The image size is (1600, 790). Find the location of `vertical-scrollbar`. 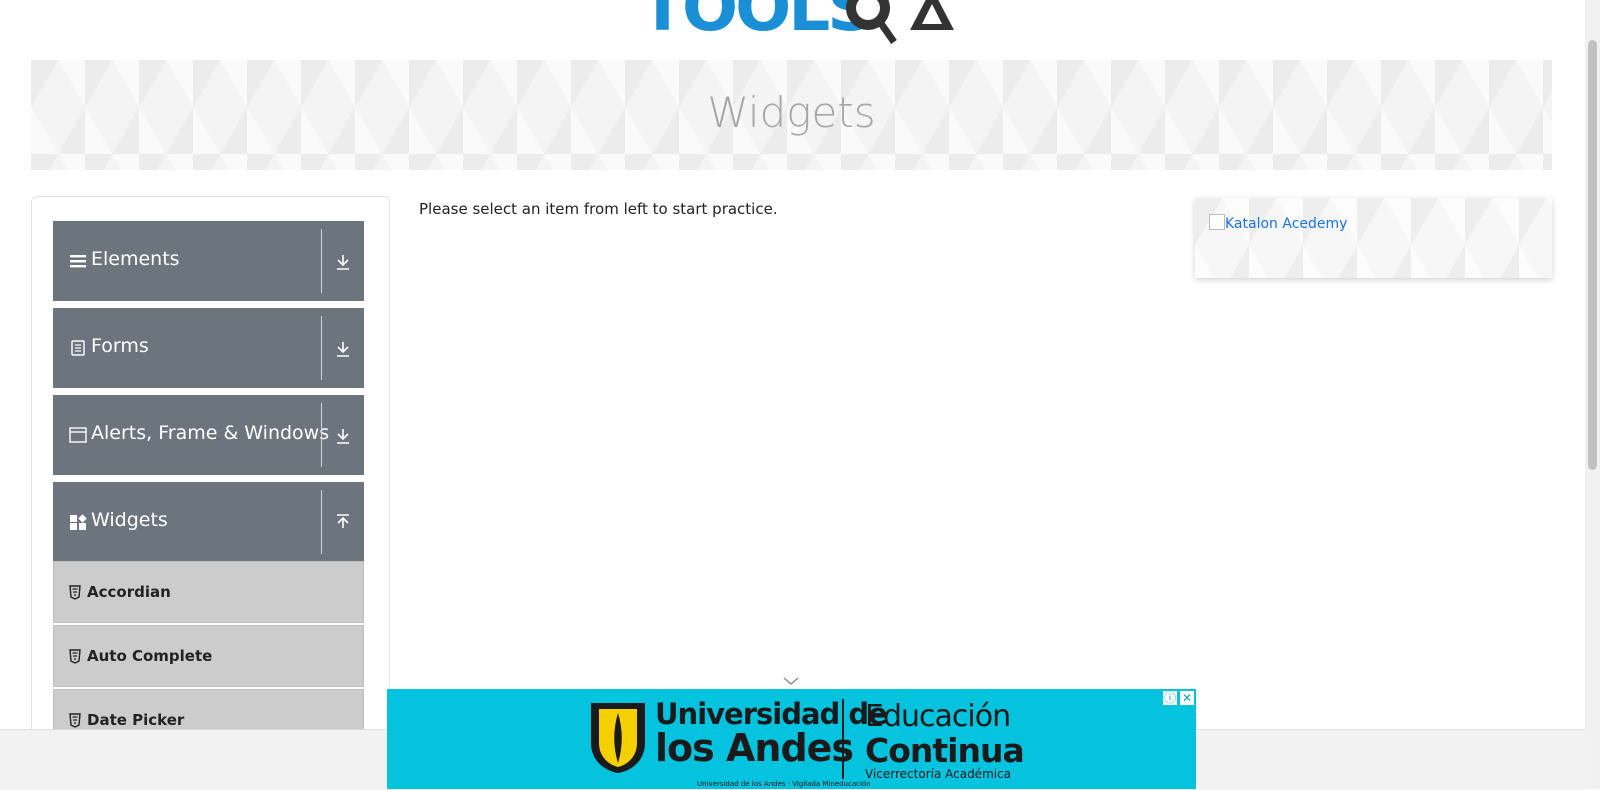

vertical-scrollbar is located at coordinates (1592, 394).